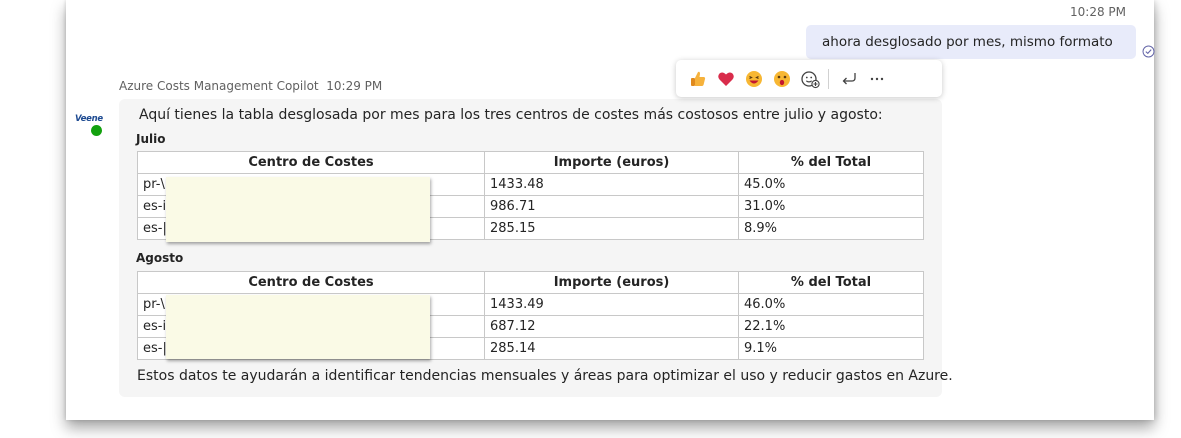  I want to click on percent-cell: 9.1%, so click(831, 348).